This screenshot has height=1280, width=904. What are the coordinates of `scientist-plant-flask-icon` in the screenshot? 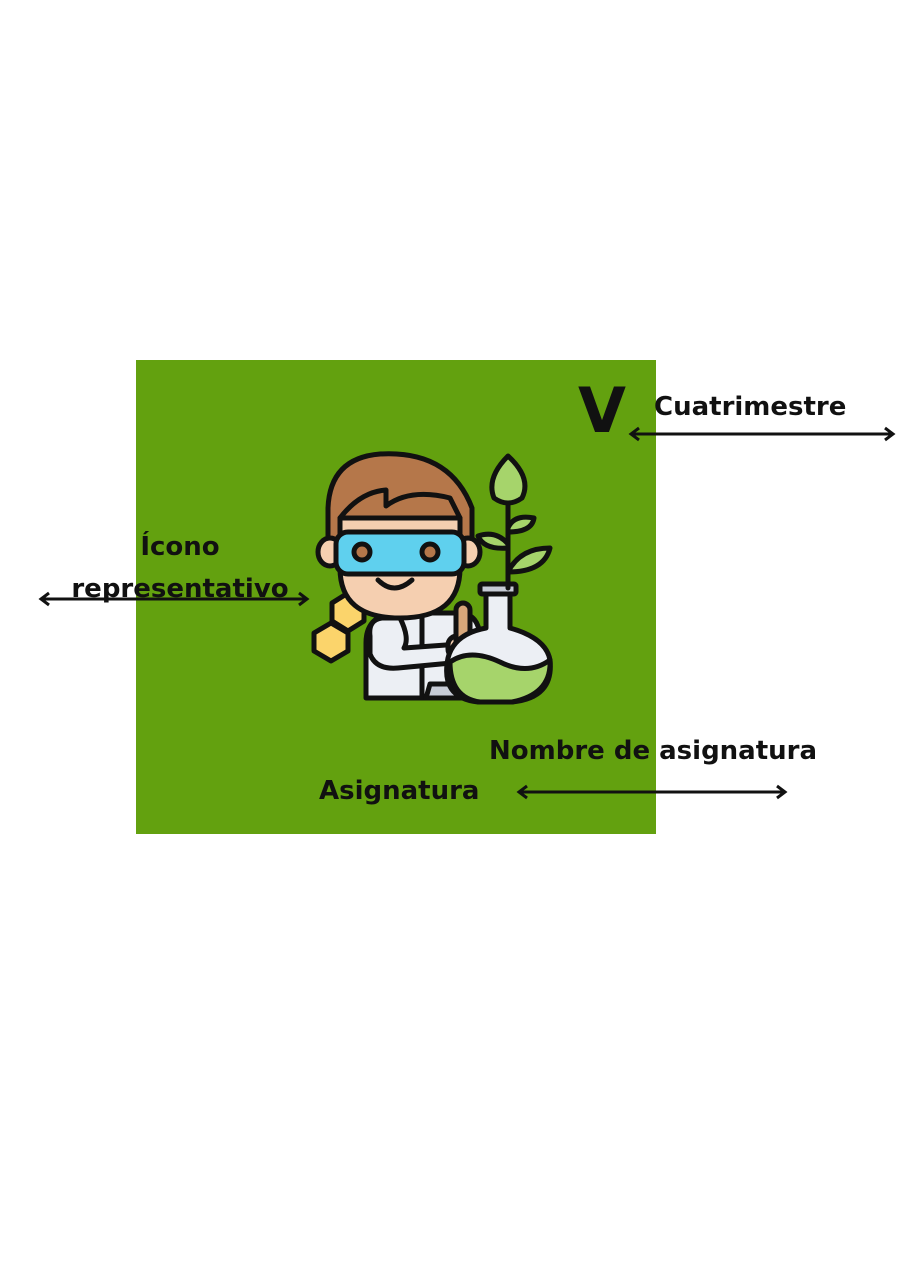 It's located at (432, 578).